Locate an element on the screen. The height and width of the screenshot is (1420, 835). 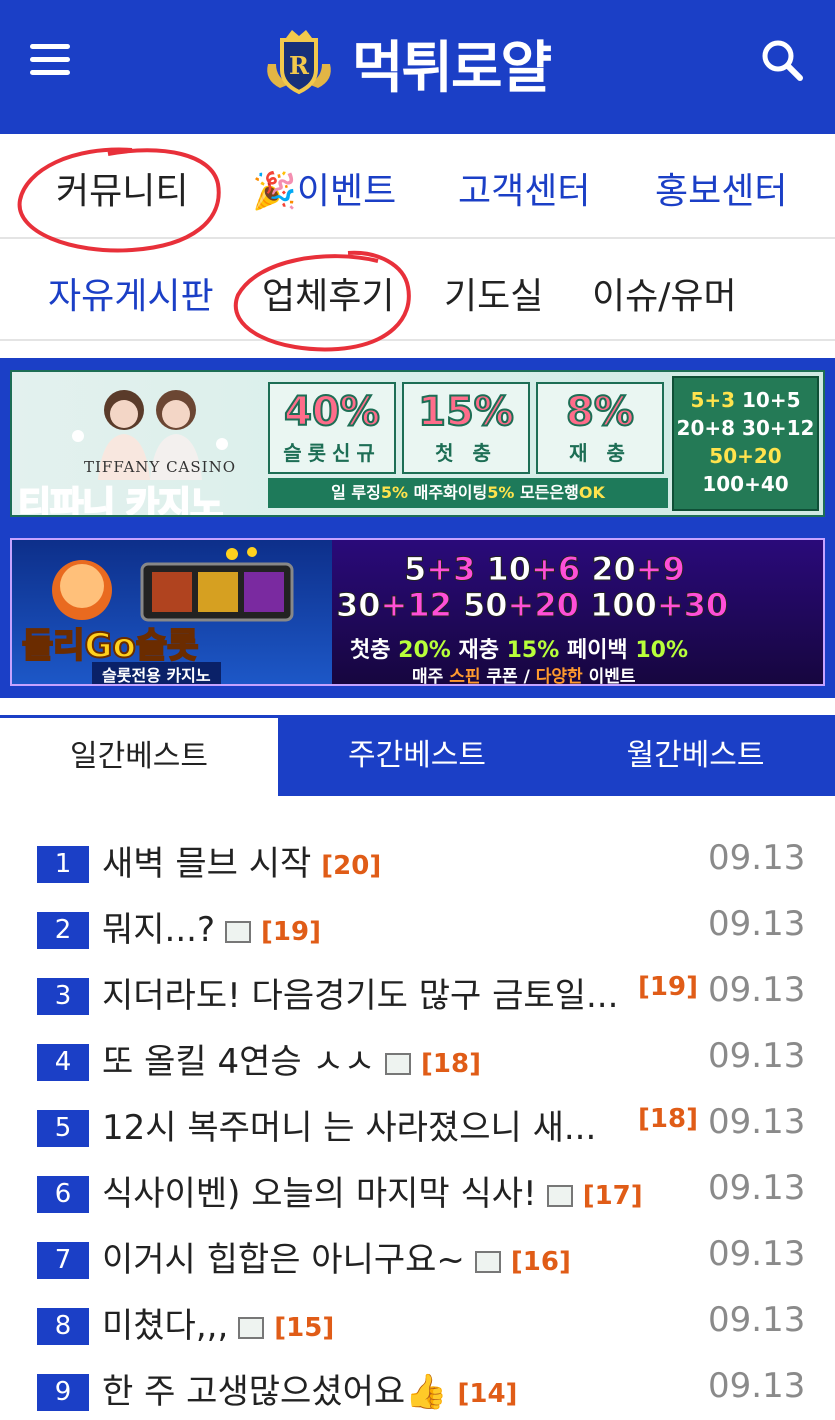
list-item: 3 지더라도! 다음경기도 많구 금토일... [19] 09.13 is located at coordinates (417, 991).